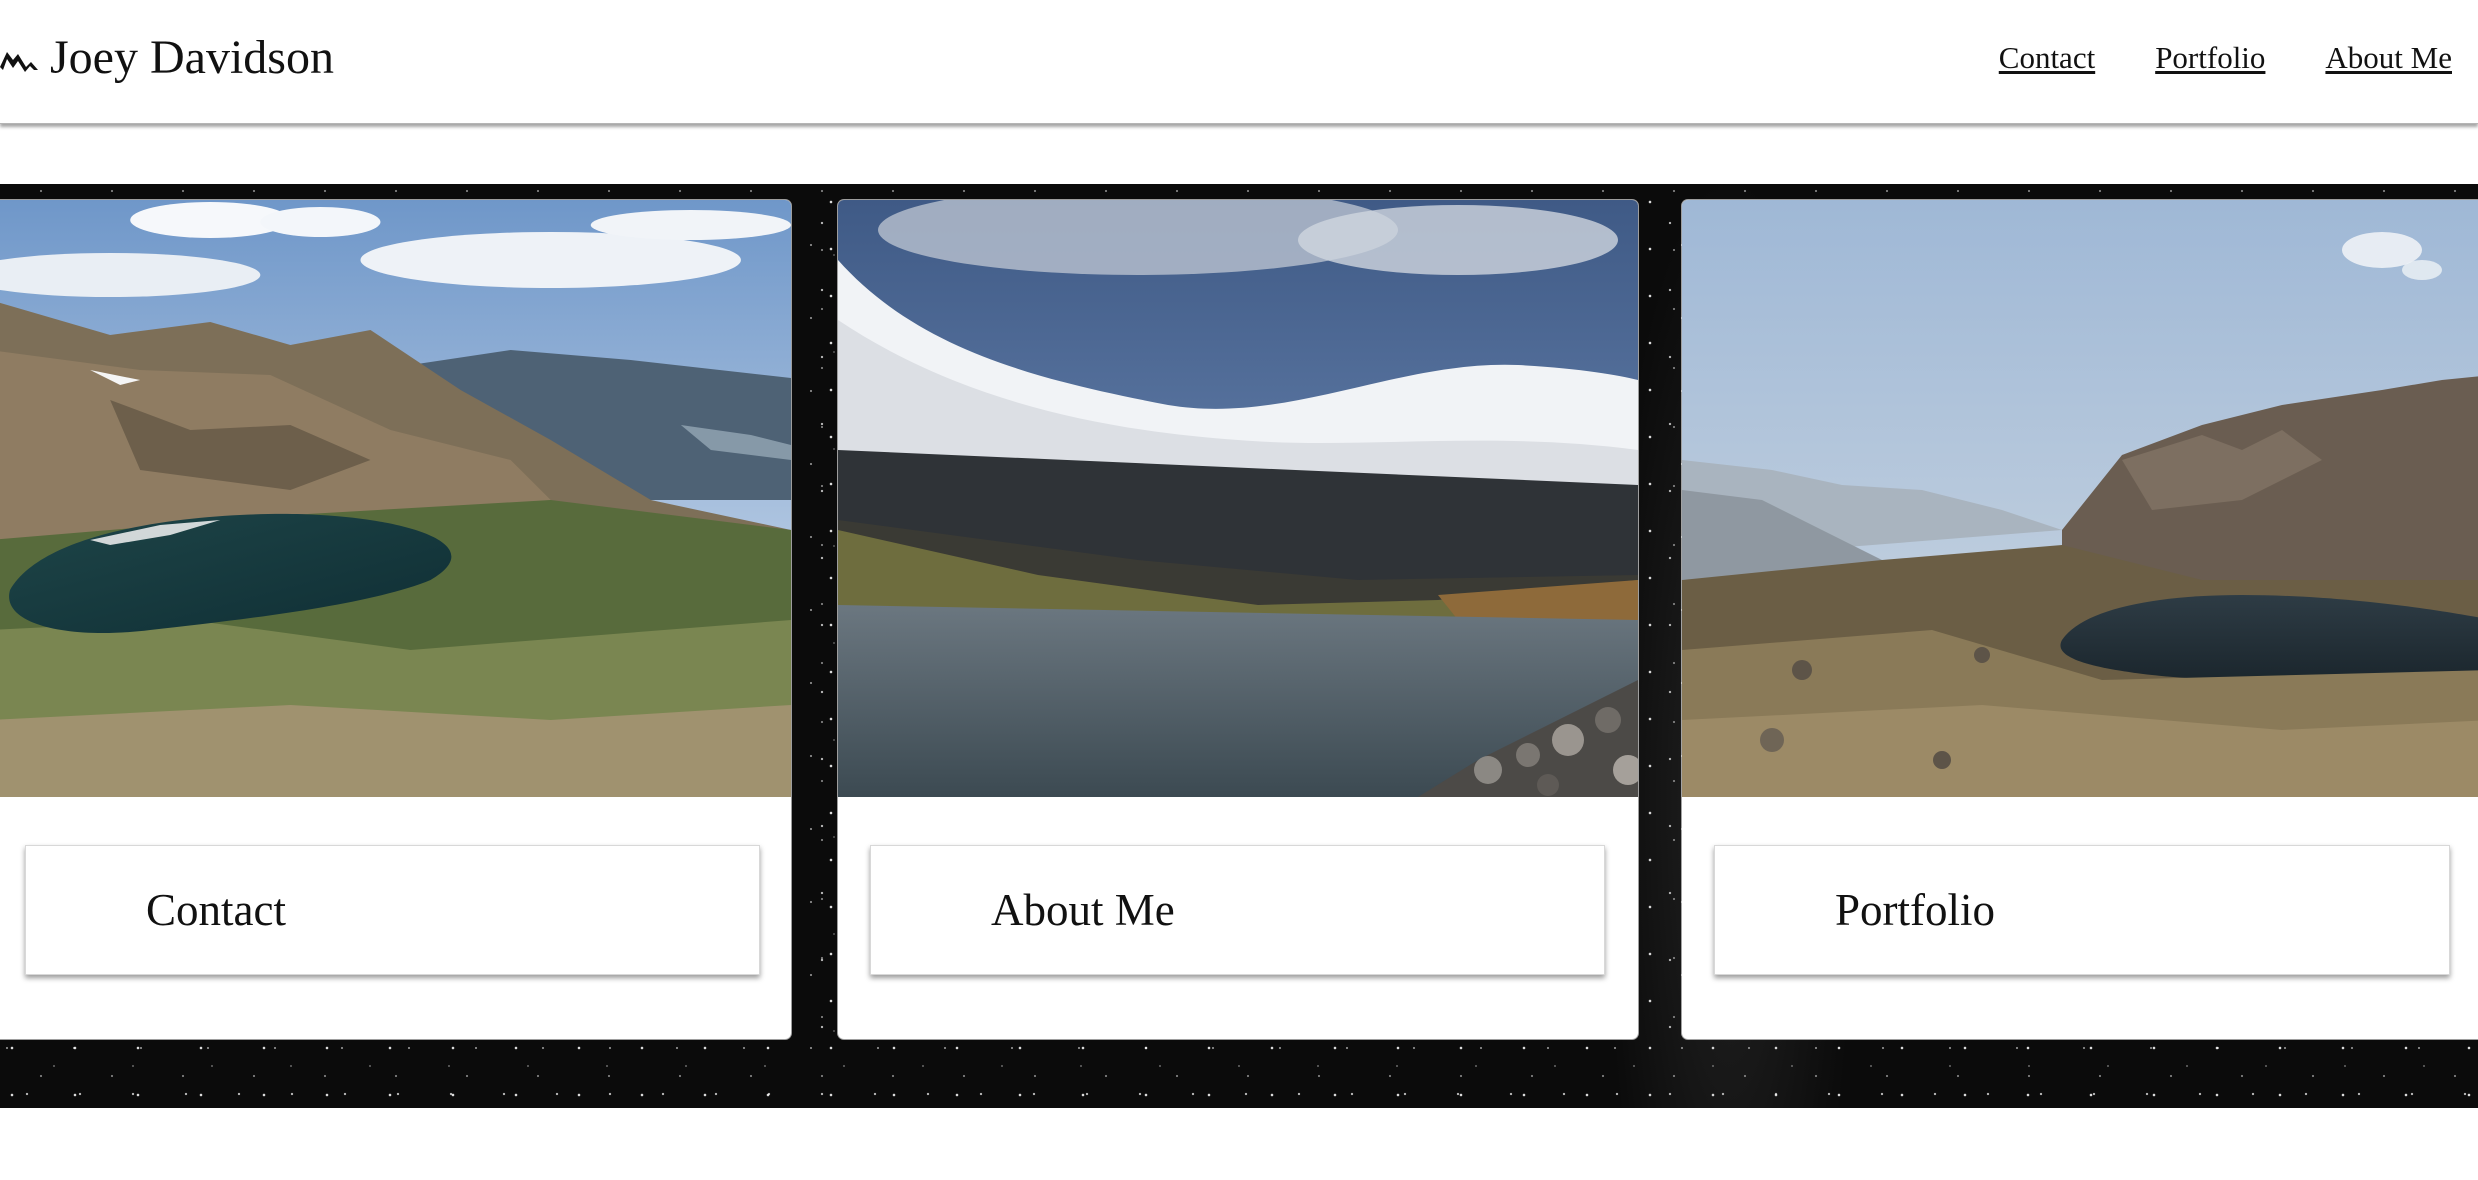 This screenshot has height=1180, width=2478. Describe the element at coordinates (1237, 910) in the screenshot. I see `card-label-box: About Me` at that location.